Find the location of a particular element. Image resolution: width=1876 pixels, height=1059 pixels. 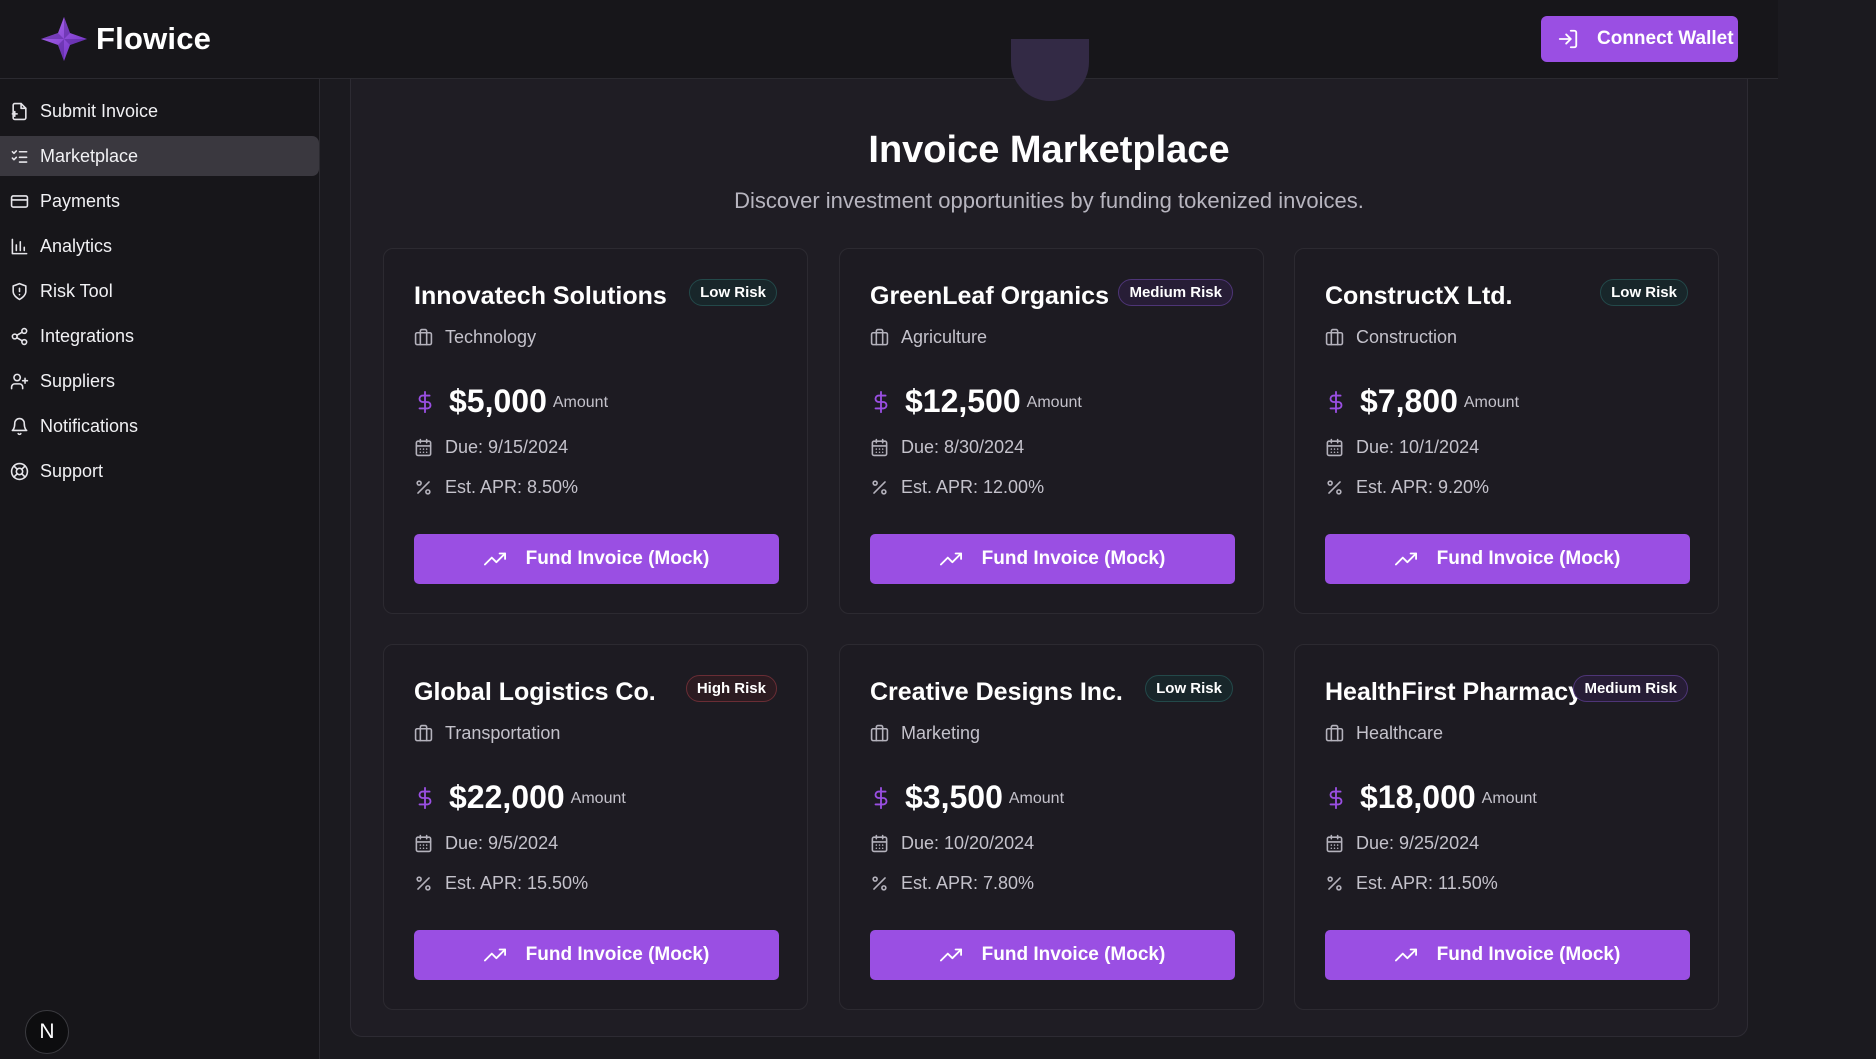

sidebar-item-suppliers: Suppliers is located at coordinates (159, 381).